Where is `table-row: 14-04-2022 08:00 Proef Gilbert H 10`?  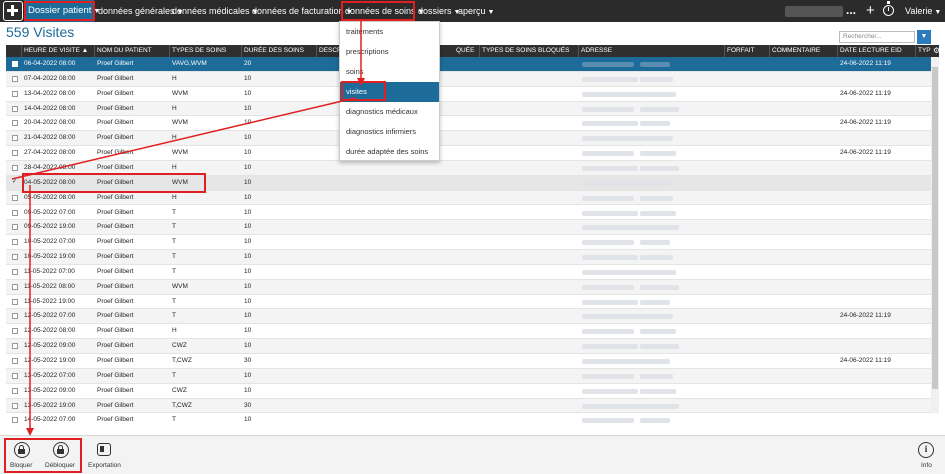
table-row: 14-04-2022 08:00 Proef Gilbert H 10 is located at coordinates (468, 109).